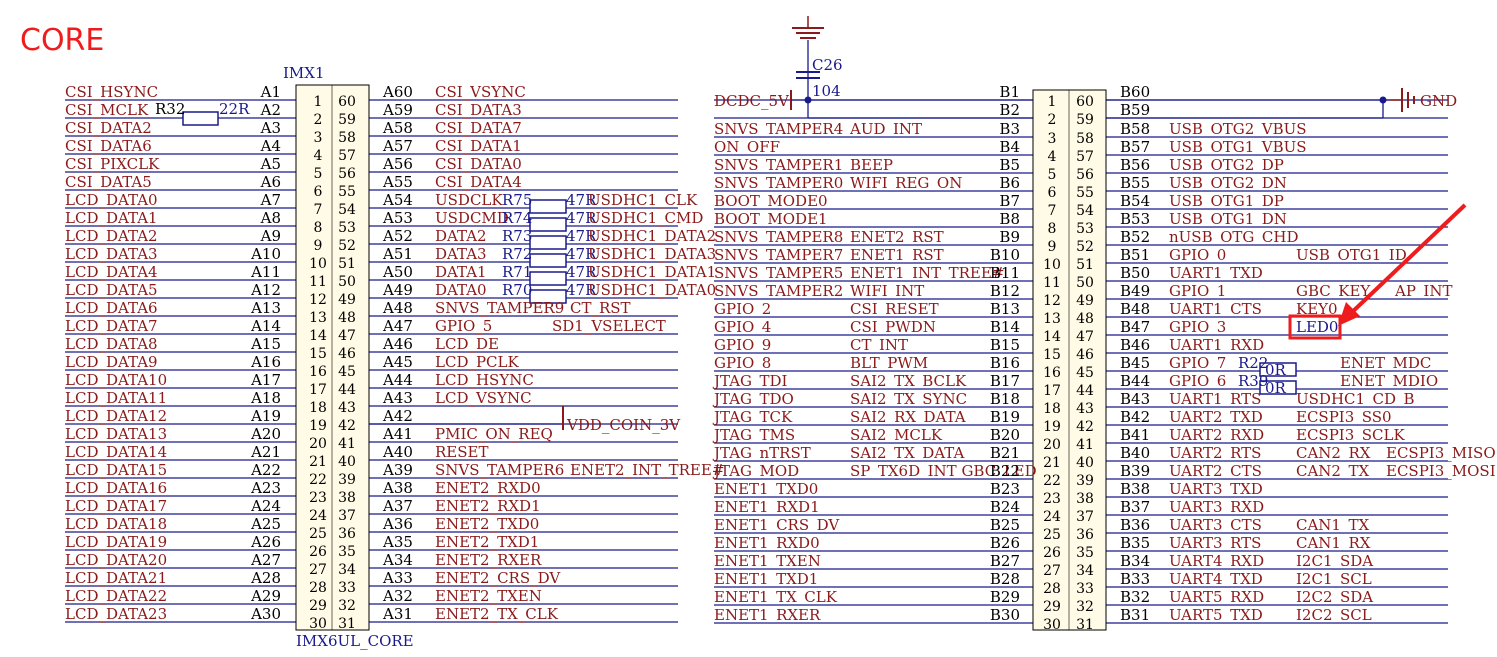 The height and width of the screenshot is (657, 1497). I want to click on net-label: CAN1_RX, so click(1333, 543).